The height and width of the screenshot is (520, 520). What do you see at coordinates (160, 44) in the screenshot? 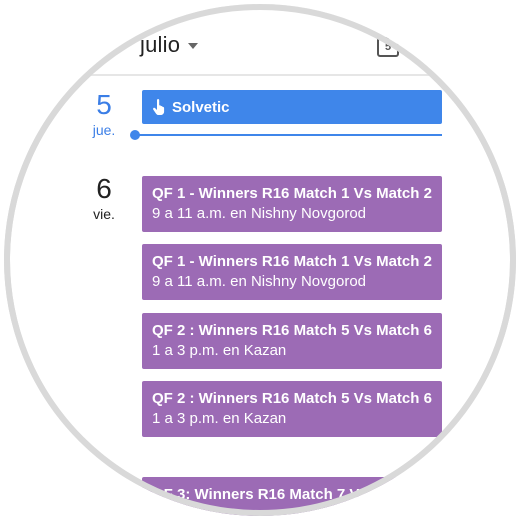
I see `month-label: julio` at bounding box center [160, 44].